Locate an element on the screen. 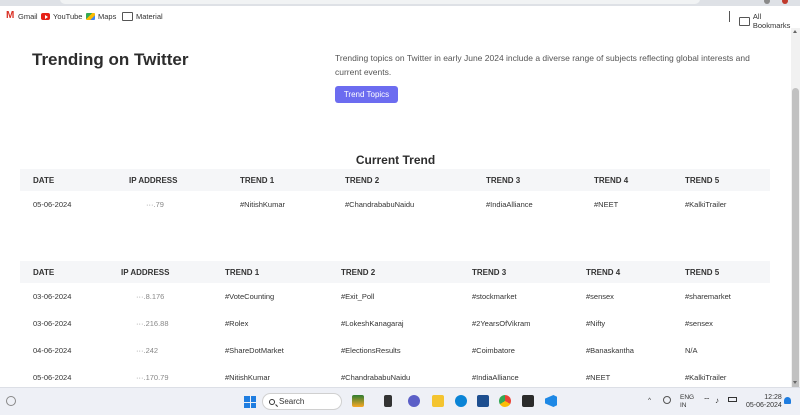 The image size is (800, 415). terminal-icon is located at coordinates (528, 401).